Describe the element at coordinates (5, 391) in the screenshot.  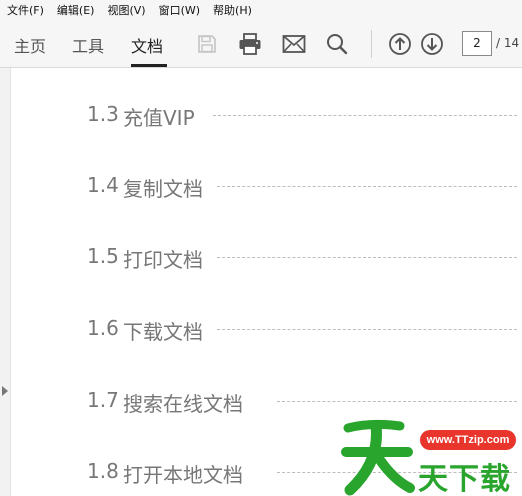
I see `chevron-right-icon` at that location.